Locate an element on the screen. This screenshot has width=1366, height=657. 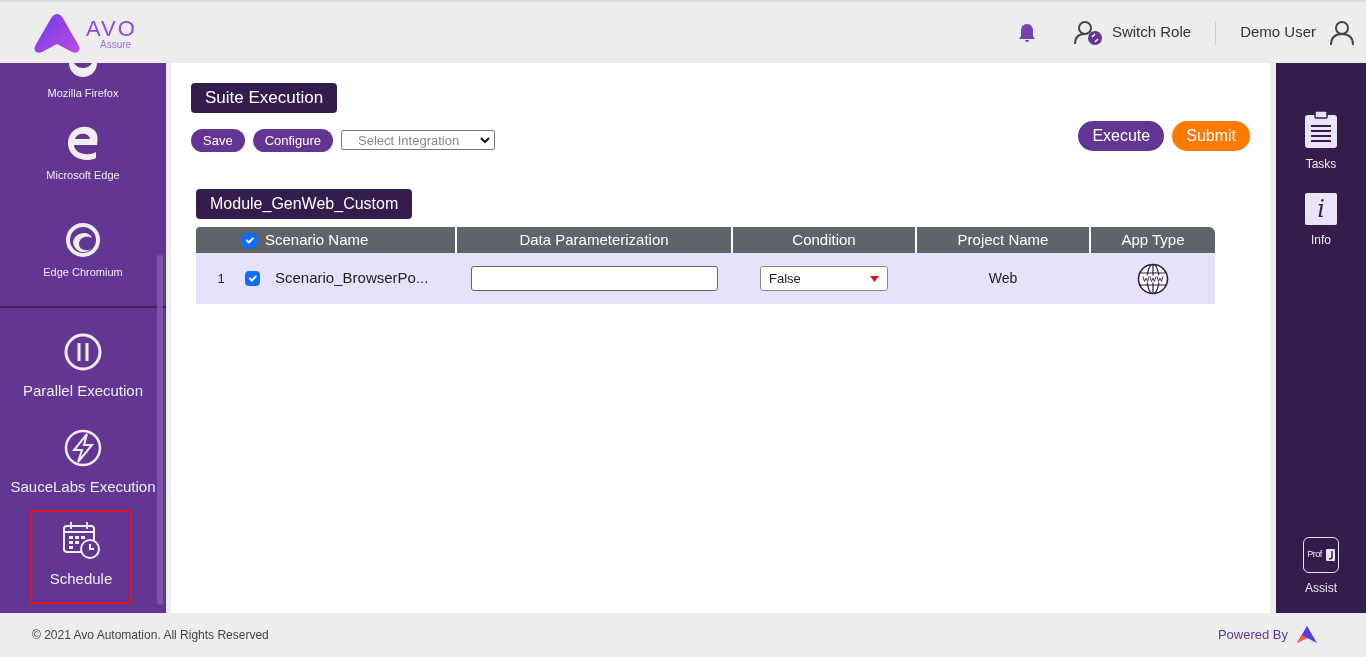
caret-icon is located at coordinates (874, 278).